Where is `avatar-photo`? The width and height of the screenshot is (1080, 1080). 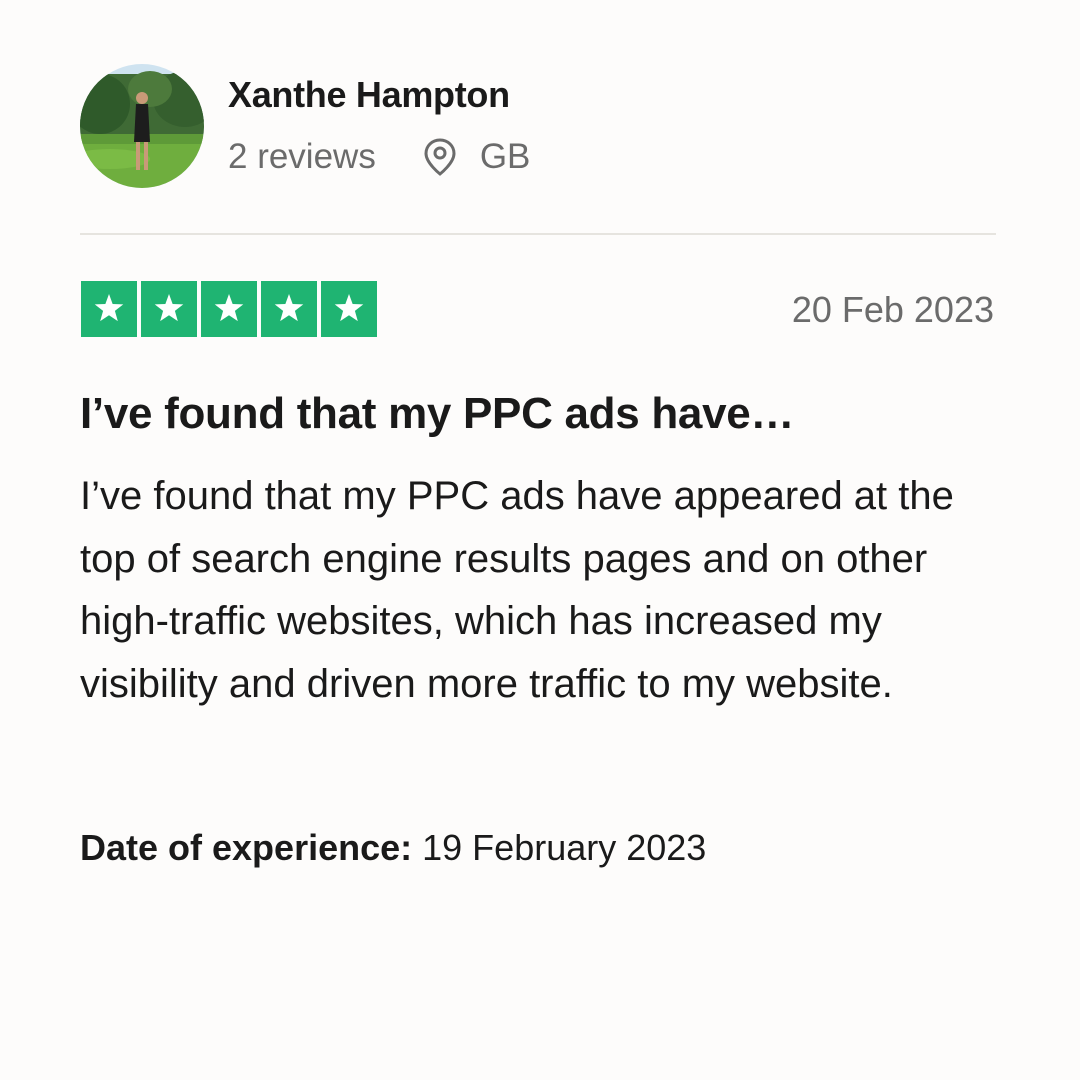
avatar-photo is located at coordinates (142, 126).